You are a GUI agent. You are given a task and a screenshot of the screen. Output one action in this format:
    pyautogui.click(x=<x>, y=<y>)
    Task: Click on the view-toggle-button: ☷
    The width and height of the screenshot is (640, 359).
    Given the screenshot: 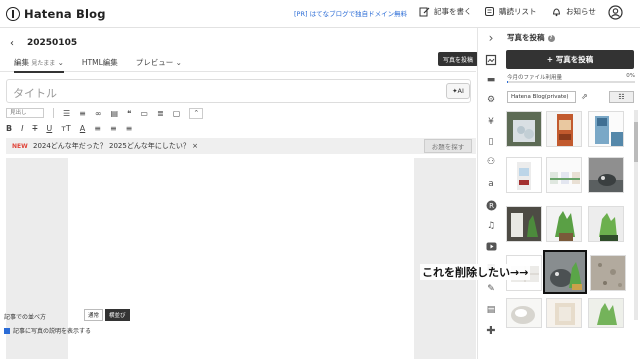 What is the action you would take?
    pyautogui.click(x=621, y=97)
    